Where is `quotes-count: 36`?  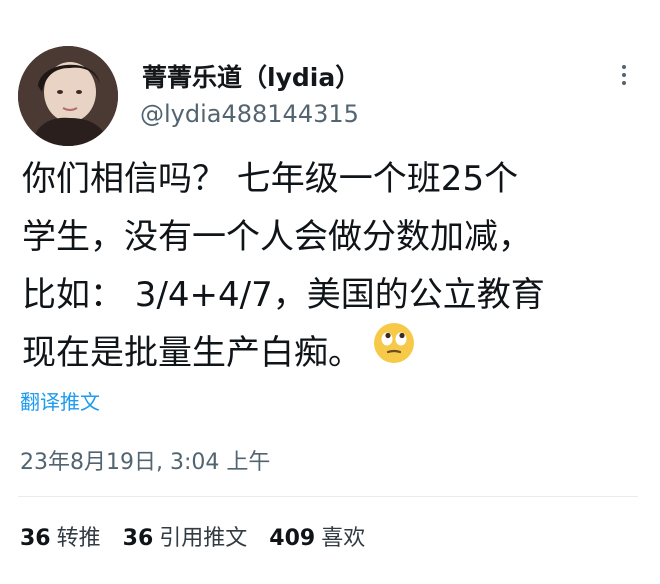
quotes-count: 36 is located at coordinates (138, 538).